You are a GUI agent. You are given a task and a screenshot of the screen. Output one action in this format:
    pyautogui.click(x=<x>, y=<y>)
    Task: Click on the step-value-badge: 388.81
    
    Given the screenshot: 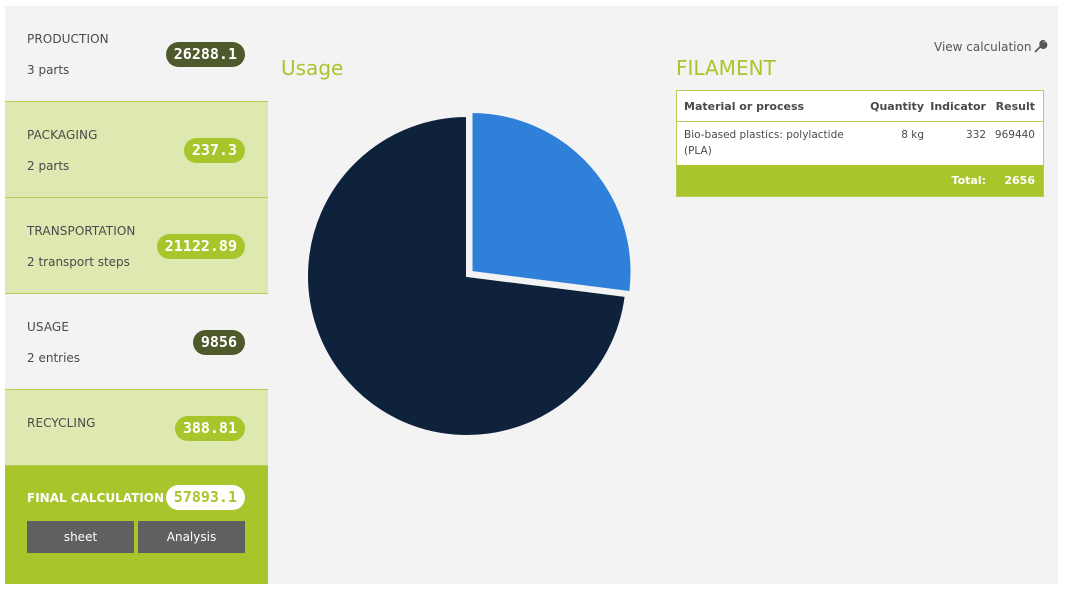 What is the action you would take?
    pyautogui.click(x=209, y=428)
    